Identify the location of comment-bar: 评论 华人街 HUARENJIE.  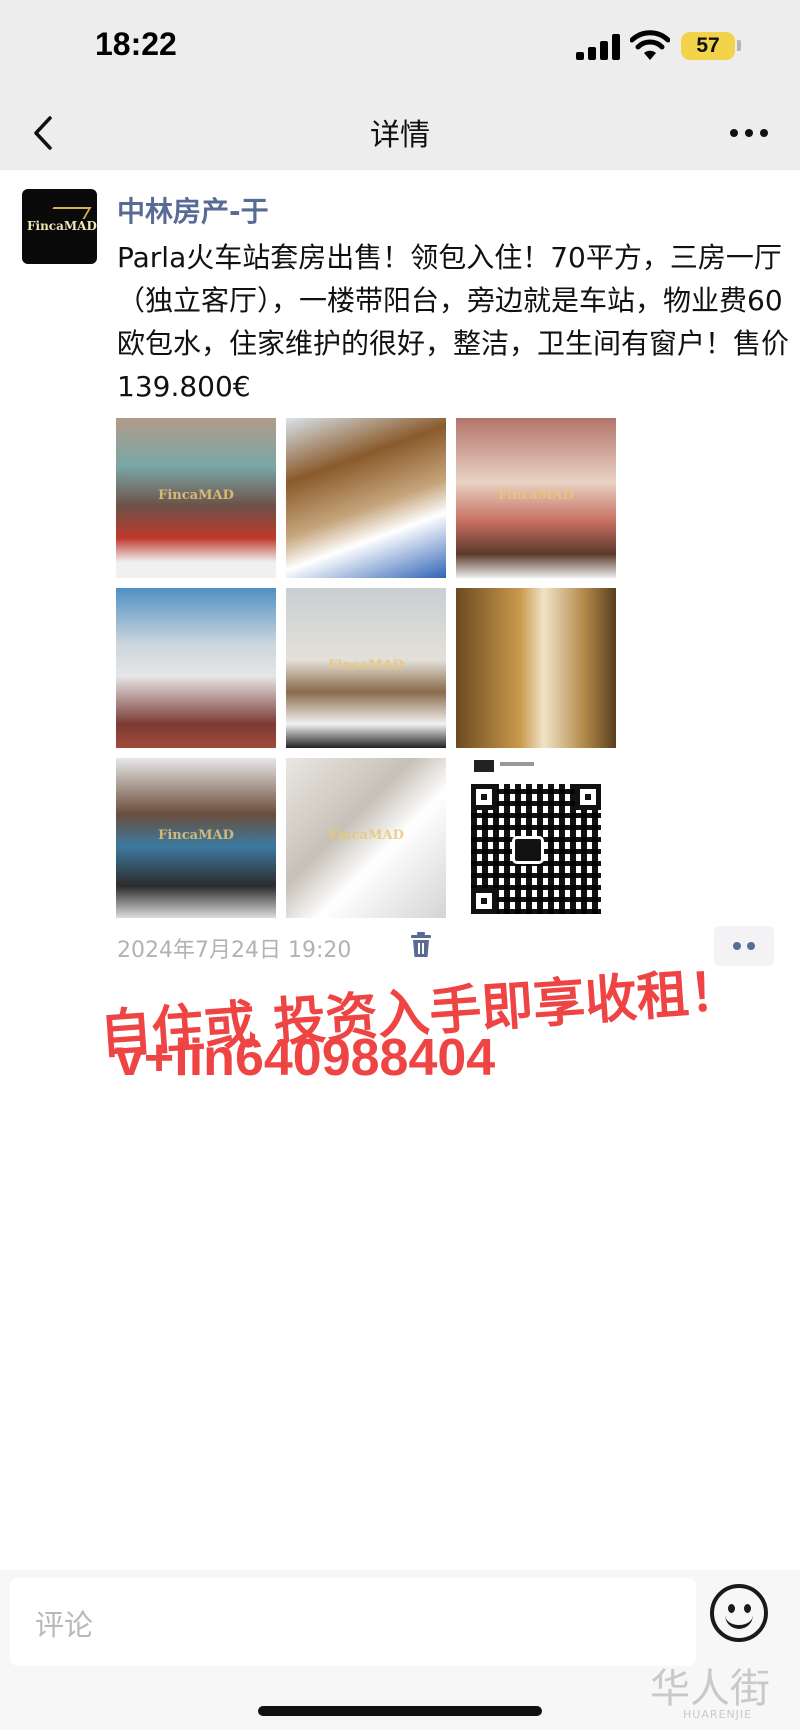
(400, 1650).